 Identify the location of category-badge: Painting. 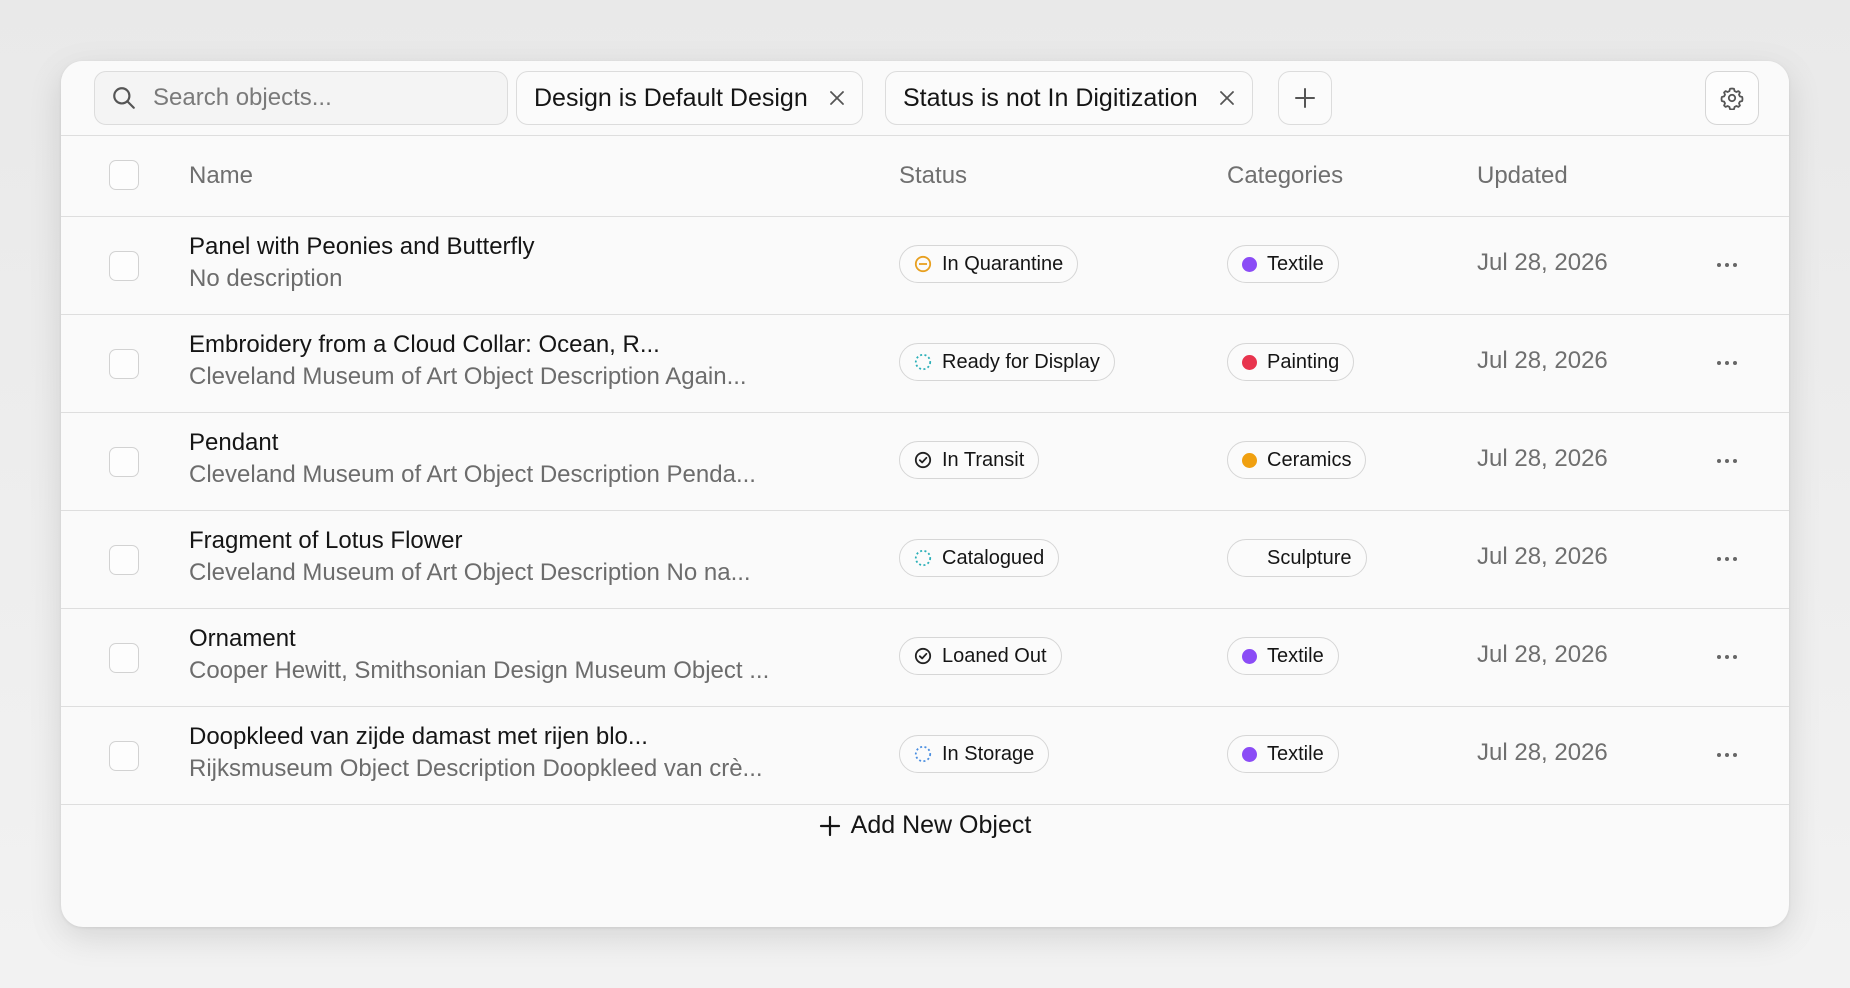
(1291, 362).